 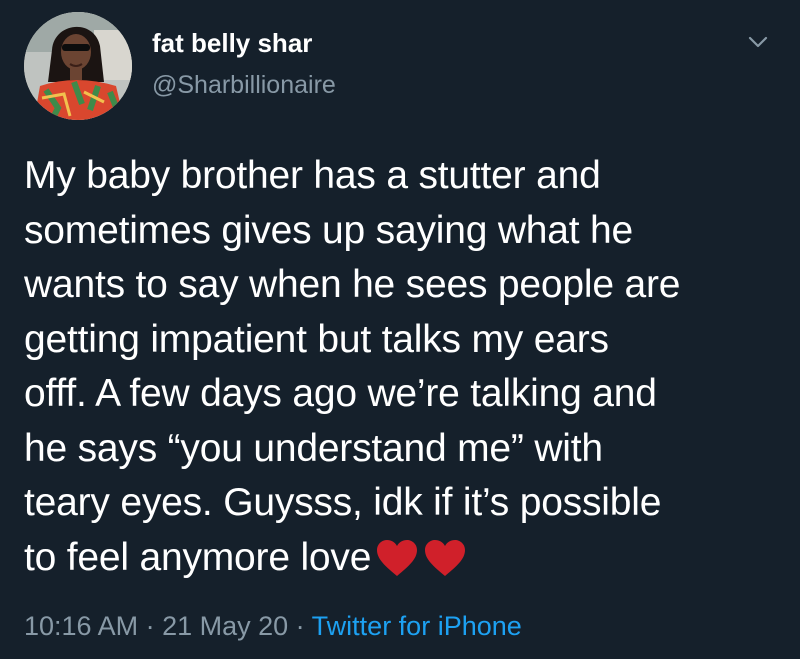 What do you see at coordinates (417, 626) in the screenshot?
I see `tweet-source-link: Twitter for iPhone` at bounding box center [417, 626].